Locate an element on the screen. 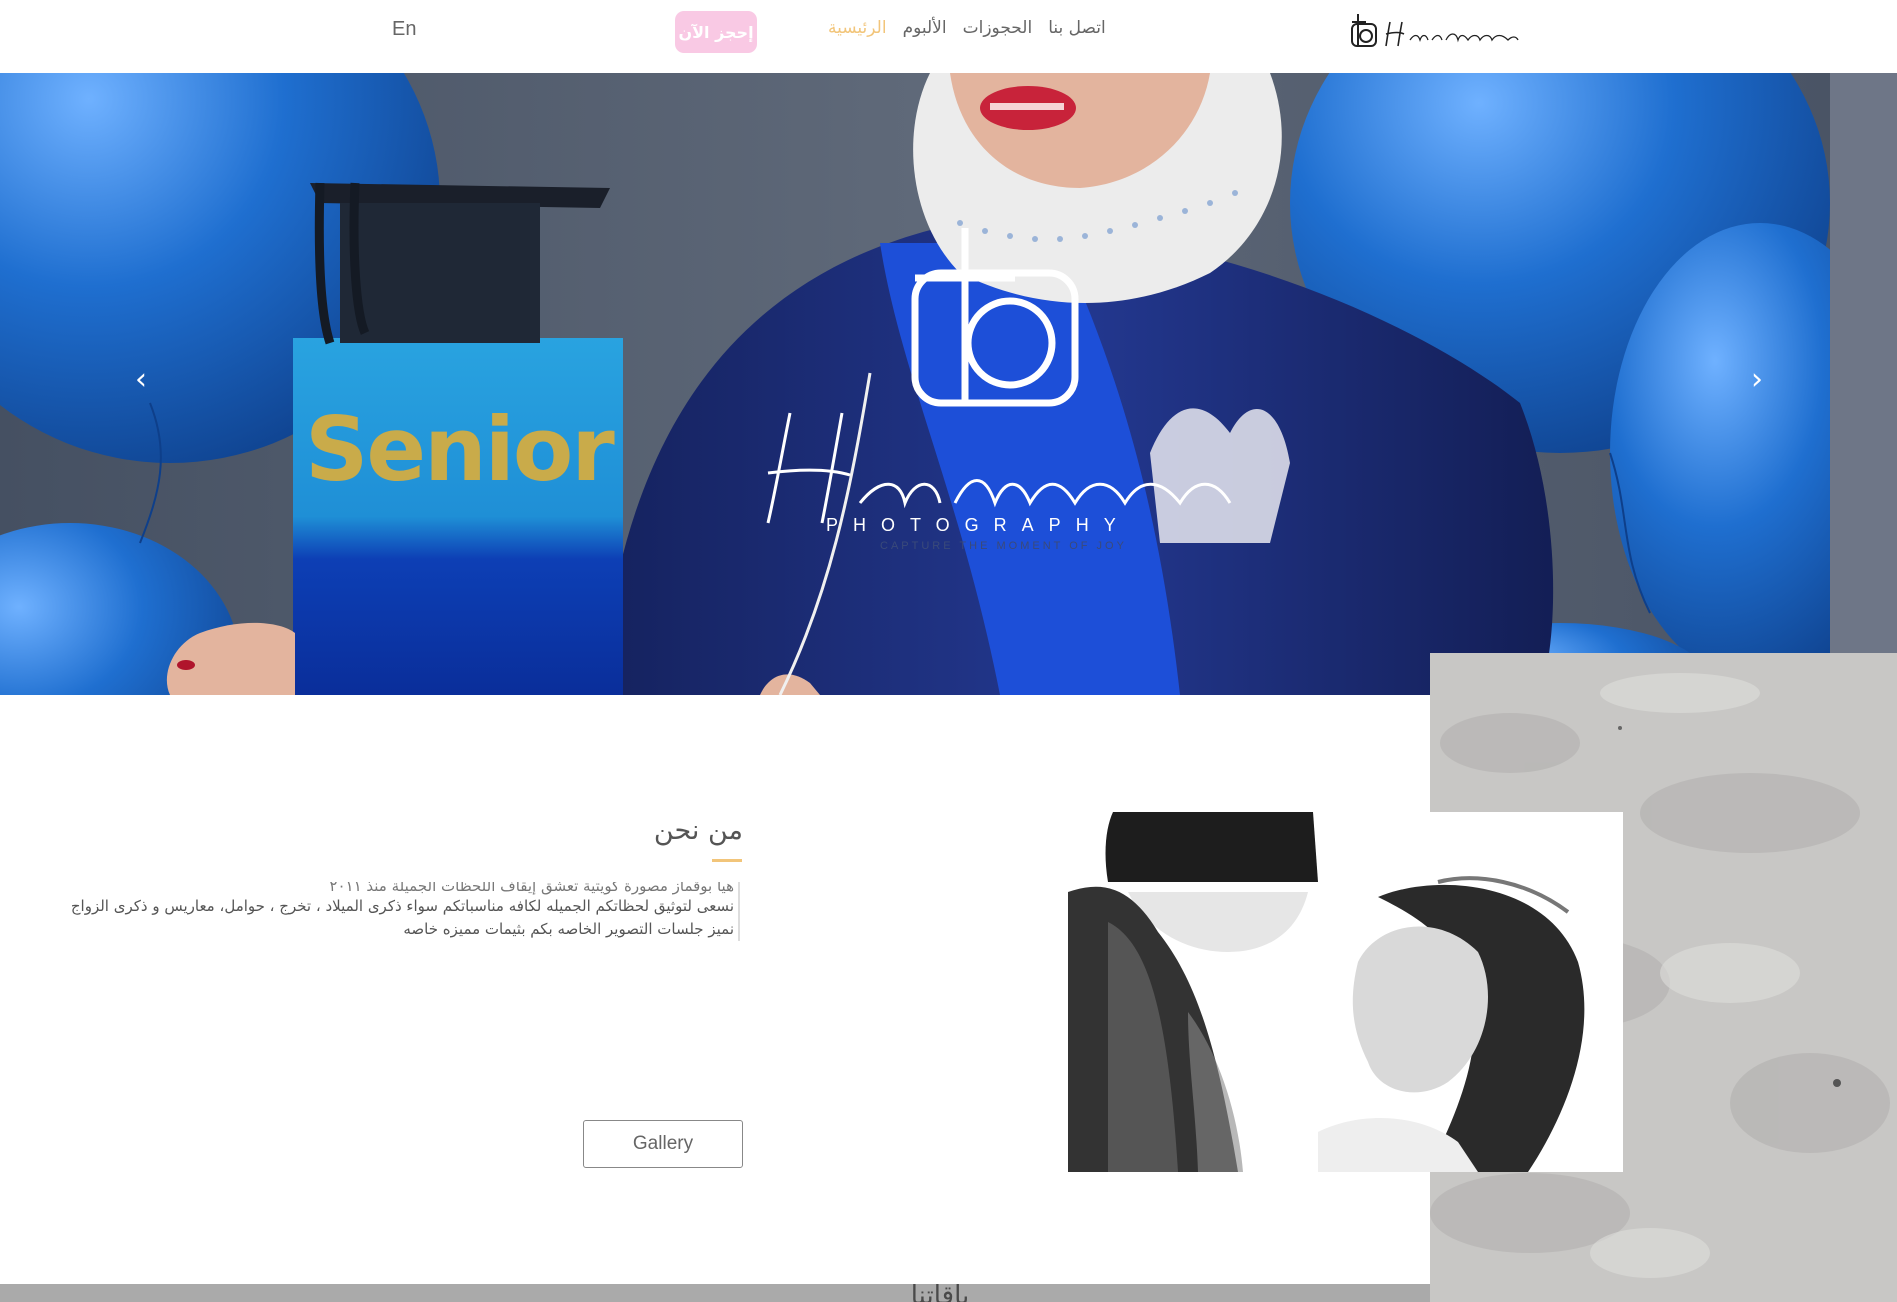  chevron-right-icon: › is located at coordinates (1757, 379).